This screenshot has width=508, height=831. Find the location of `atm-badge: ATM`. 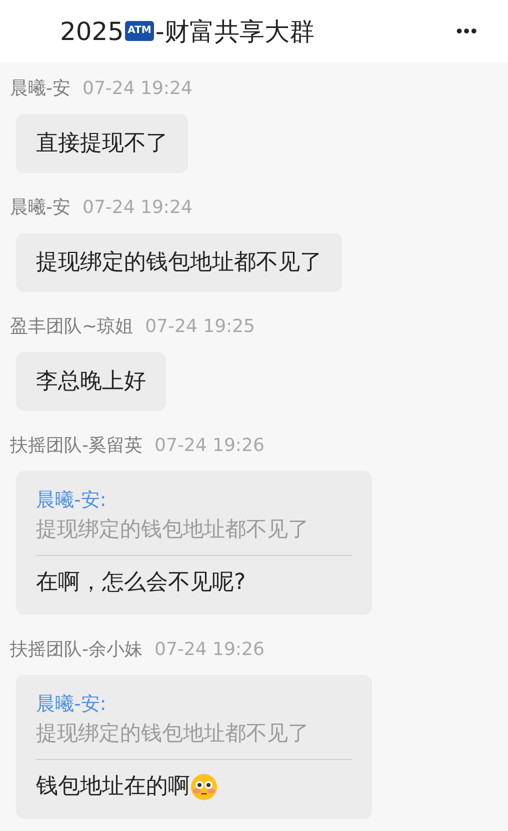

atm-badge: ATM is located at coordinates (139, 31).